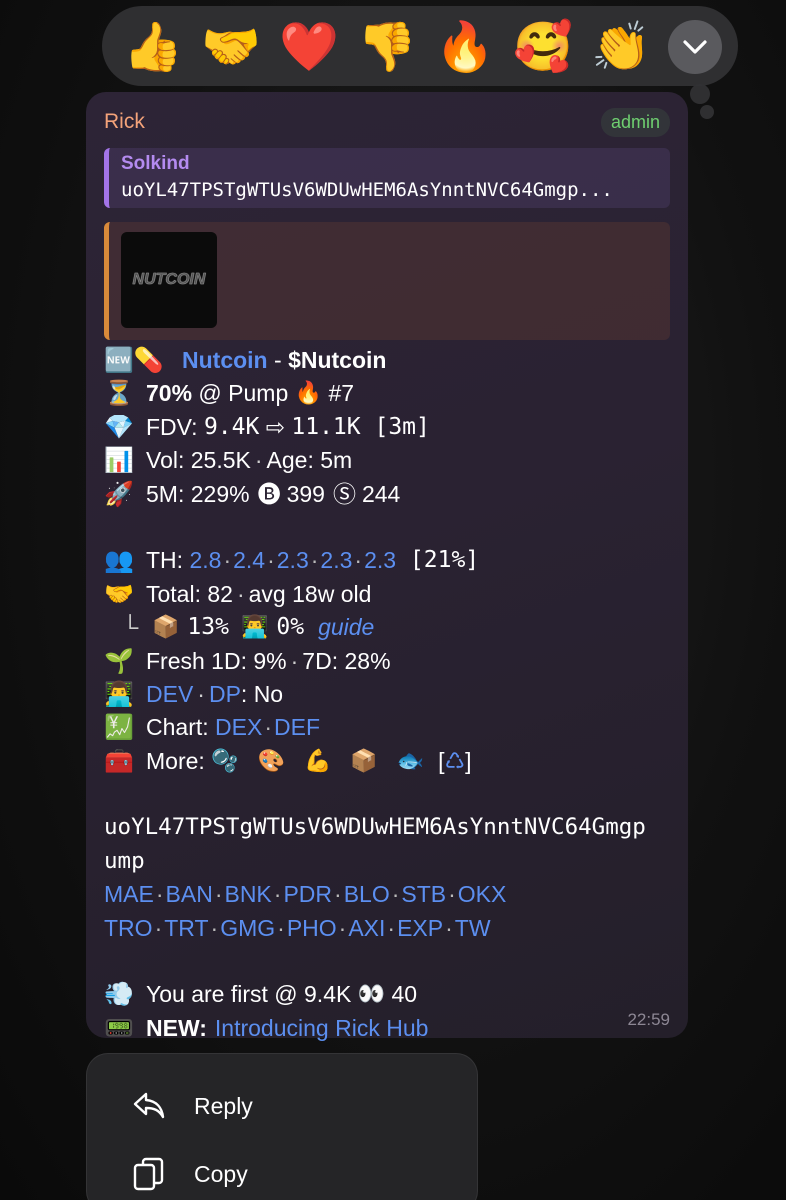 The width and height of the screenshot is (786, 1200). Describe the element at coordinates (200, 660) in the screenshot. I see `fresh-label: Fresh 1D:` at that location.